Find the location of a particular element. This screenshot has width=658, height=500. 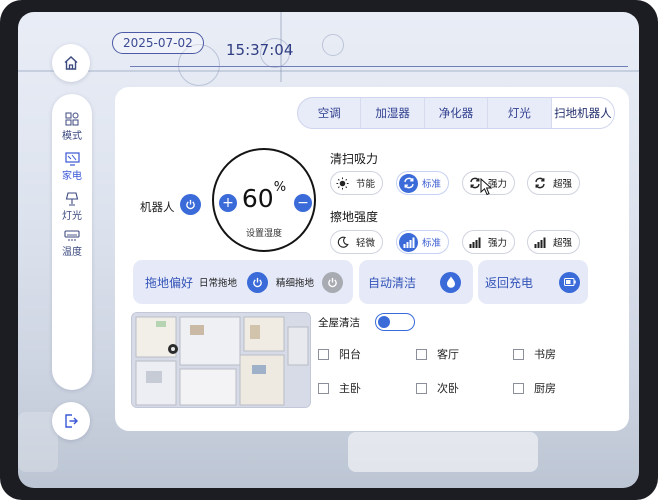

water-drop-icon is located at coordinates (451, 282).